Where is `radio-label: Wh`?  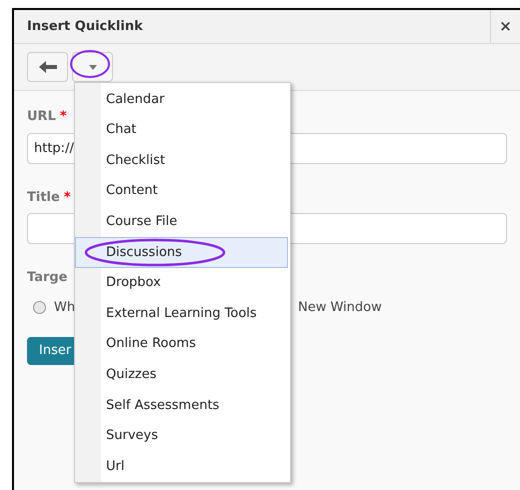 radio-label: Wh is located at coordinates (65, 307).